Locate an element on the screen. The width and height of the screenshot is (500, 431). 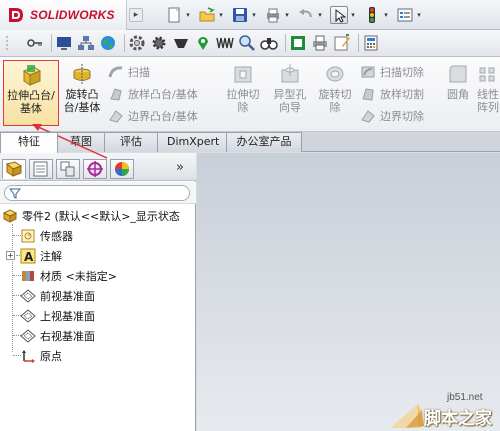
sweep-button: 扫描 is located at coordinates (129, 72).